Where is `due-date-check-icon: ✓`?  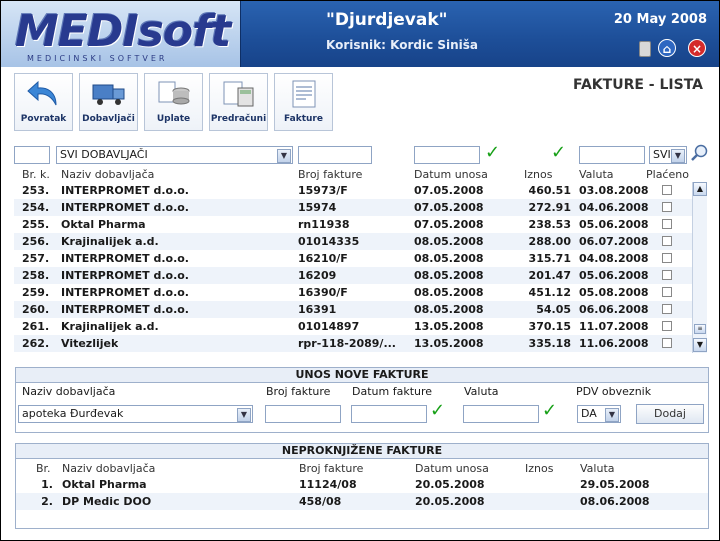
due-date-check-icon: ✓ is located at coordinates (554, 411).